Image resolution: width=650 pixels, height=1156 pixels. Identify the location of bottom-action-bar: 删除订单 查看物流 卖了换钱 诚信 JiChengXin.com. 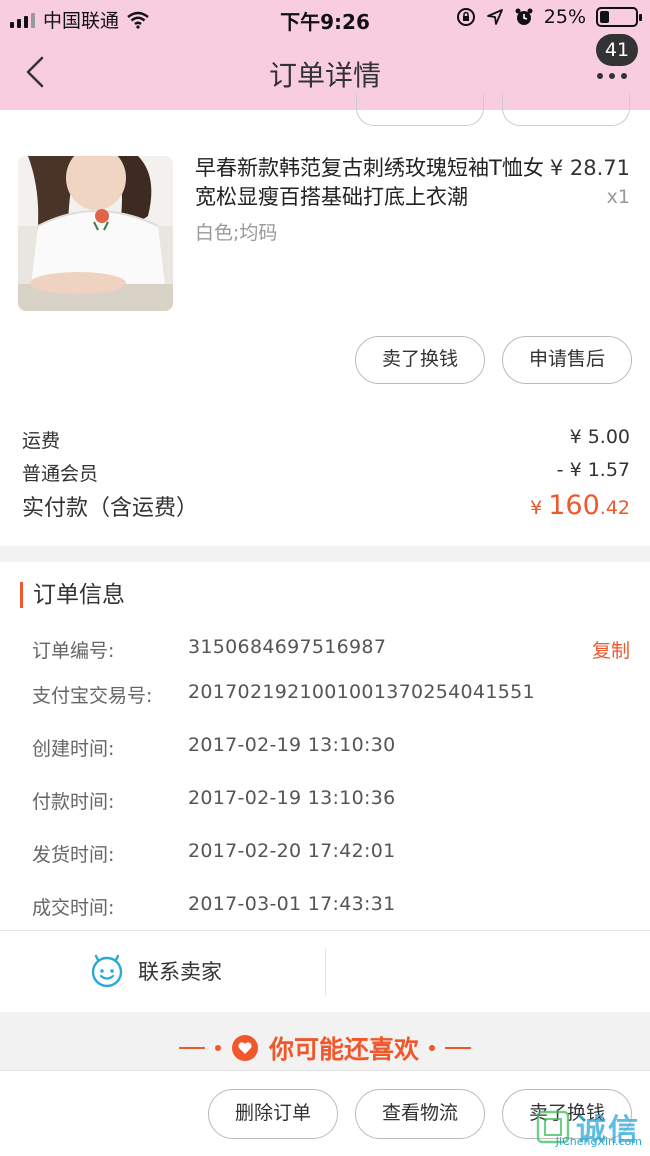
(325, 1113).